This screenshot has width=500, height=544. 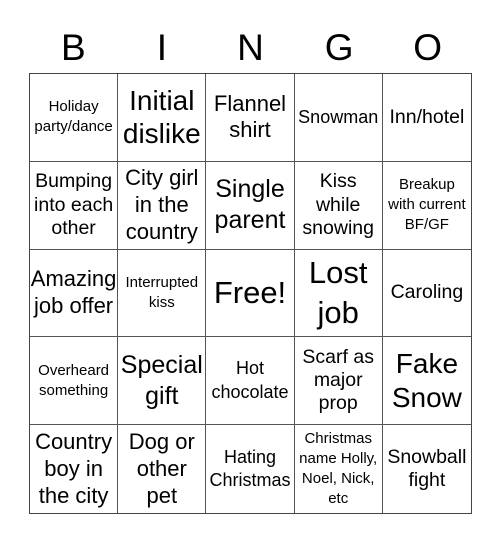 I want to click on bingo-cell: Fake Snow, so click(x=426, y=381).